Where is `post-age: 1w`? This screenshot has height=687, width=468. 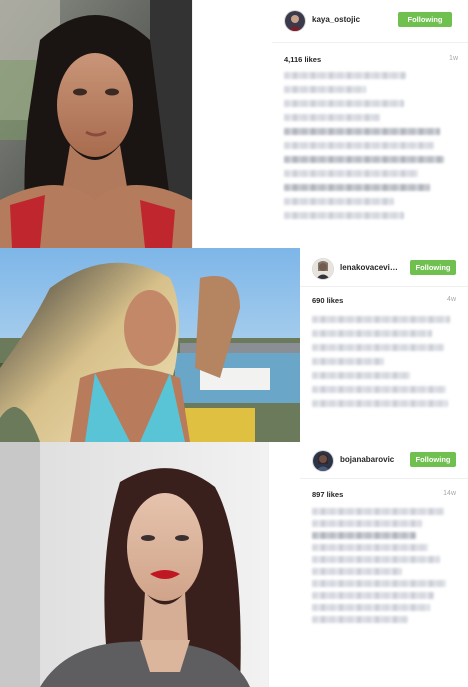
post-age: 1w is located at coordinates (453, 58).